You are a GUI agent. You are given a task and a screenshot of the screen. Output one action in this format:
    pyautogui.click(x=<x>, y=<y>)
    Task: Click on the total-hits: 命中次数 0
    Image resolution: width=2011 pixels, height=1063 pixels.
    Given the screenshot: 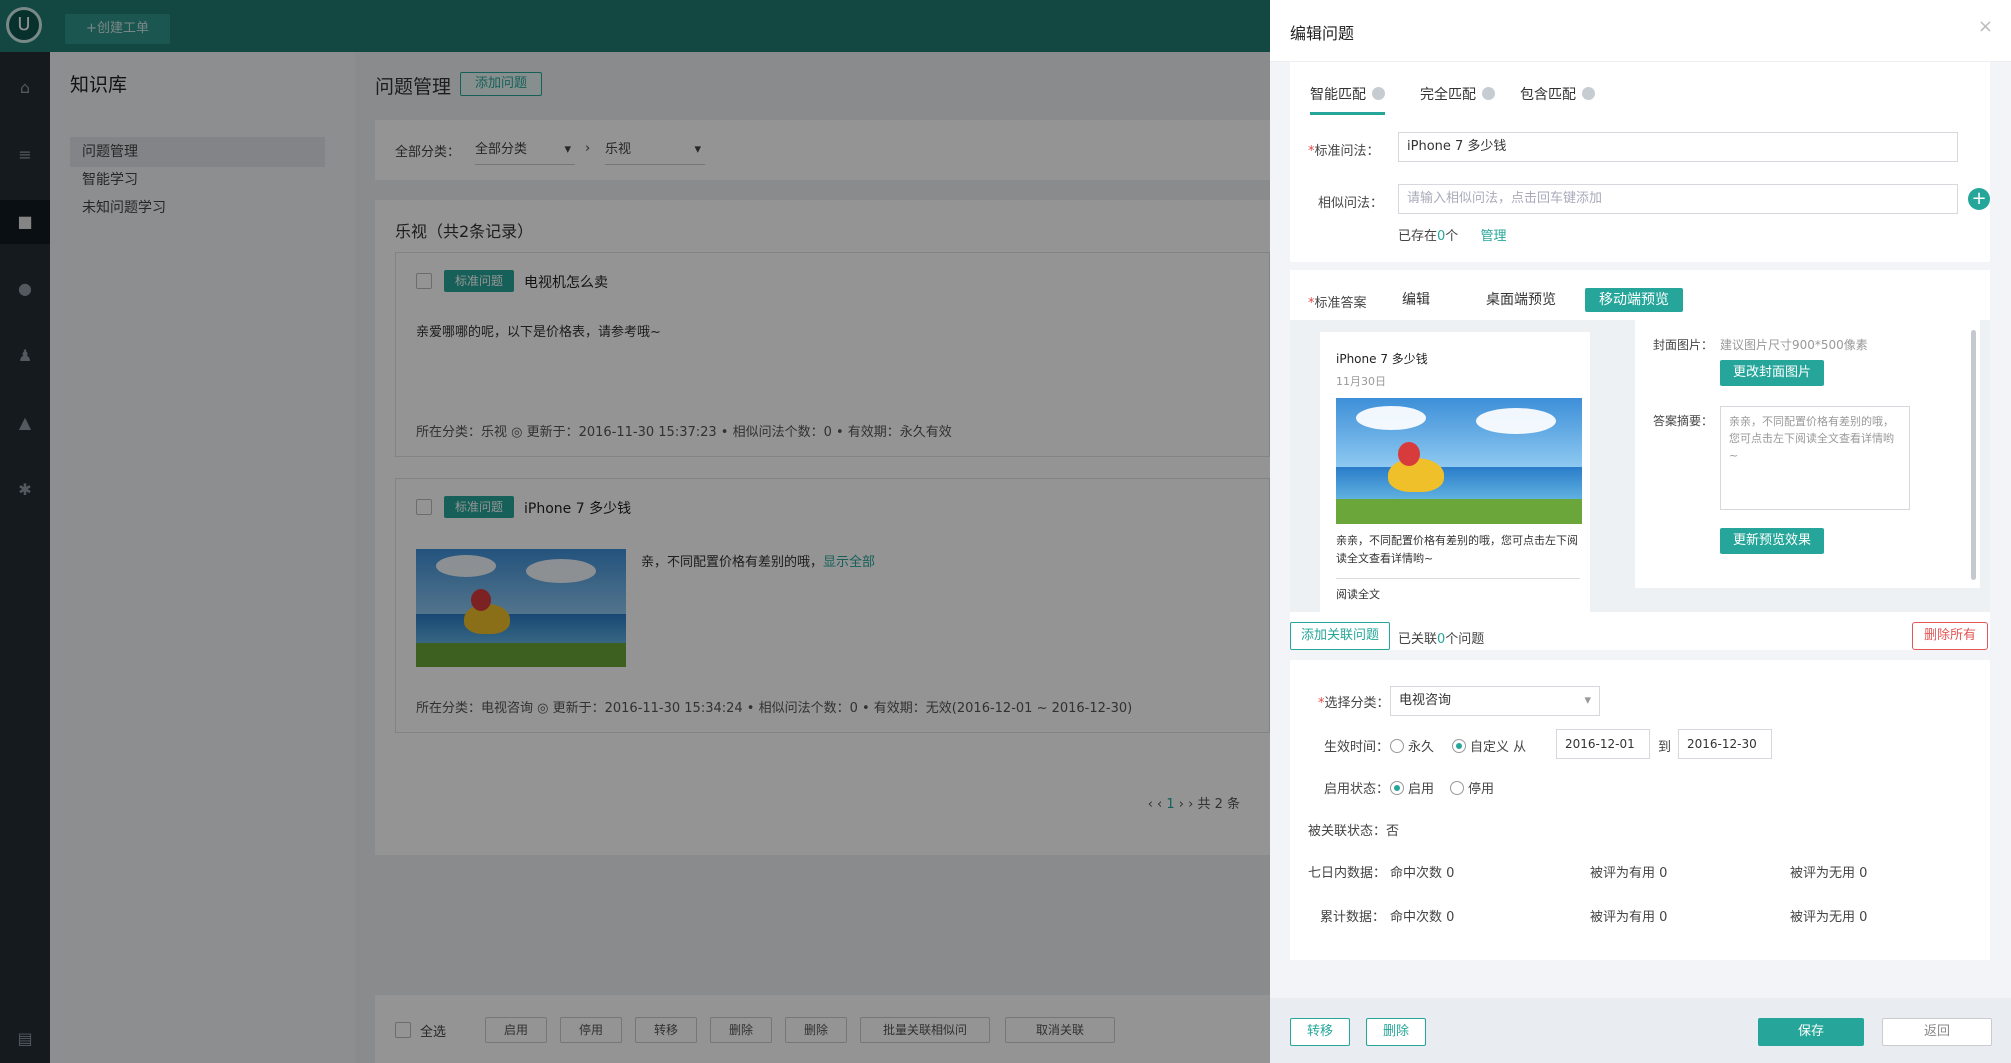 What is the action you would take?
    pyautogui.click(x=1422, y=917)
    